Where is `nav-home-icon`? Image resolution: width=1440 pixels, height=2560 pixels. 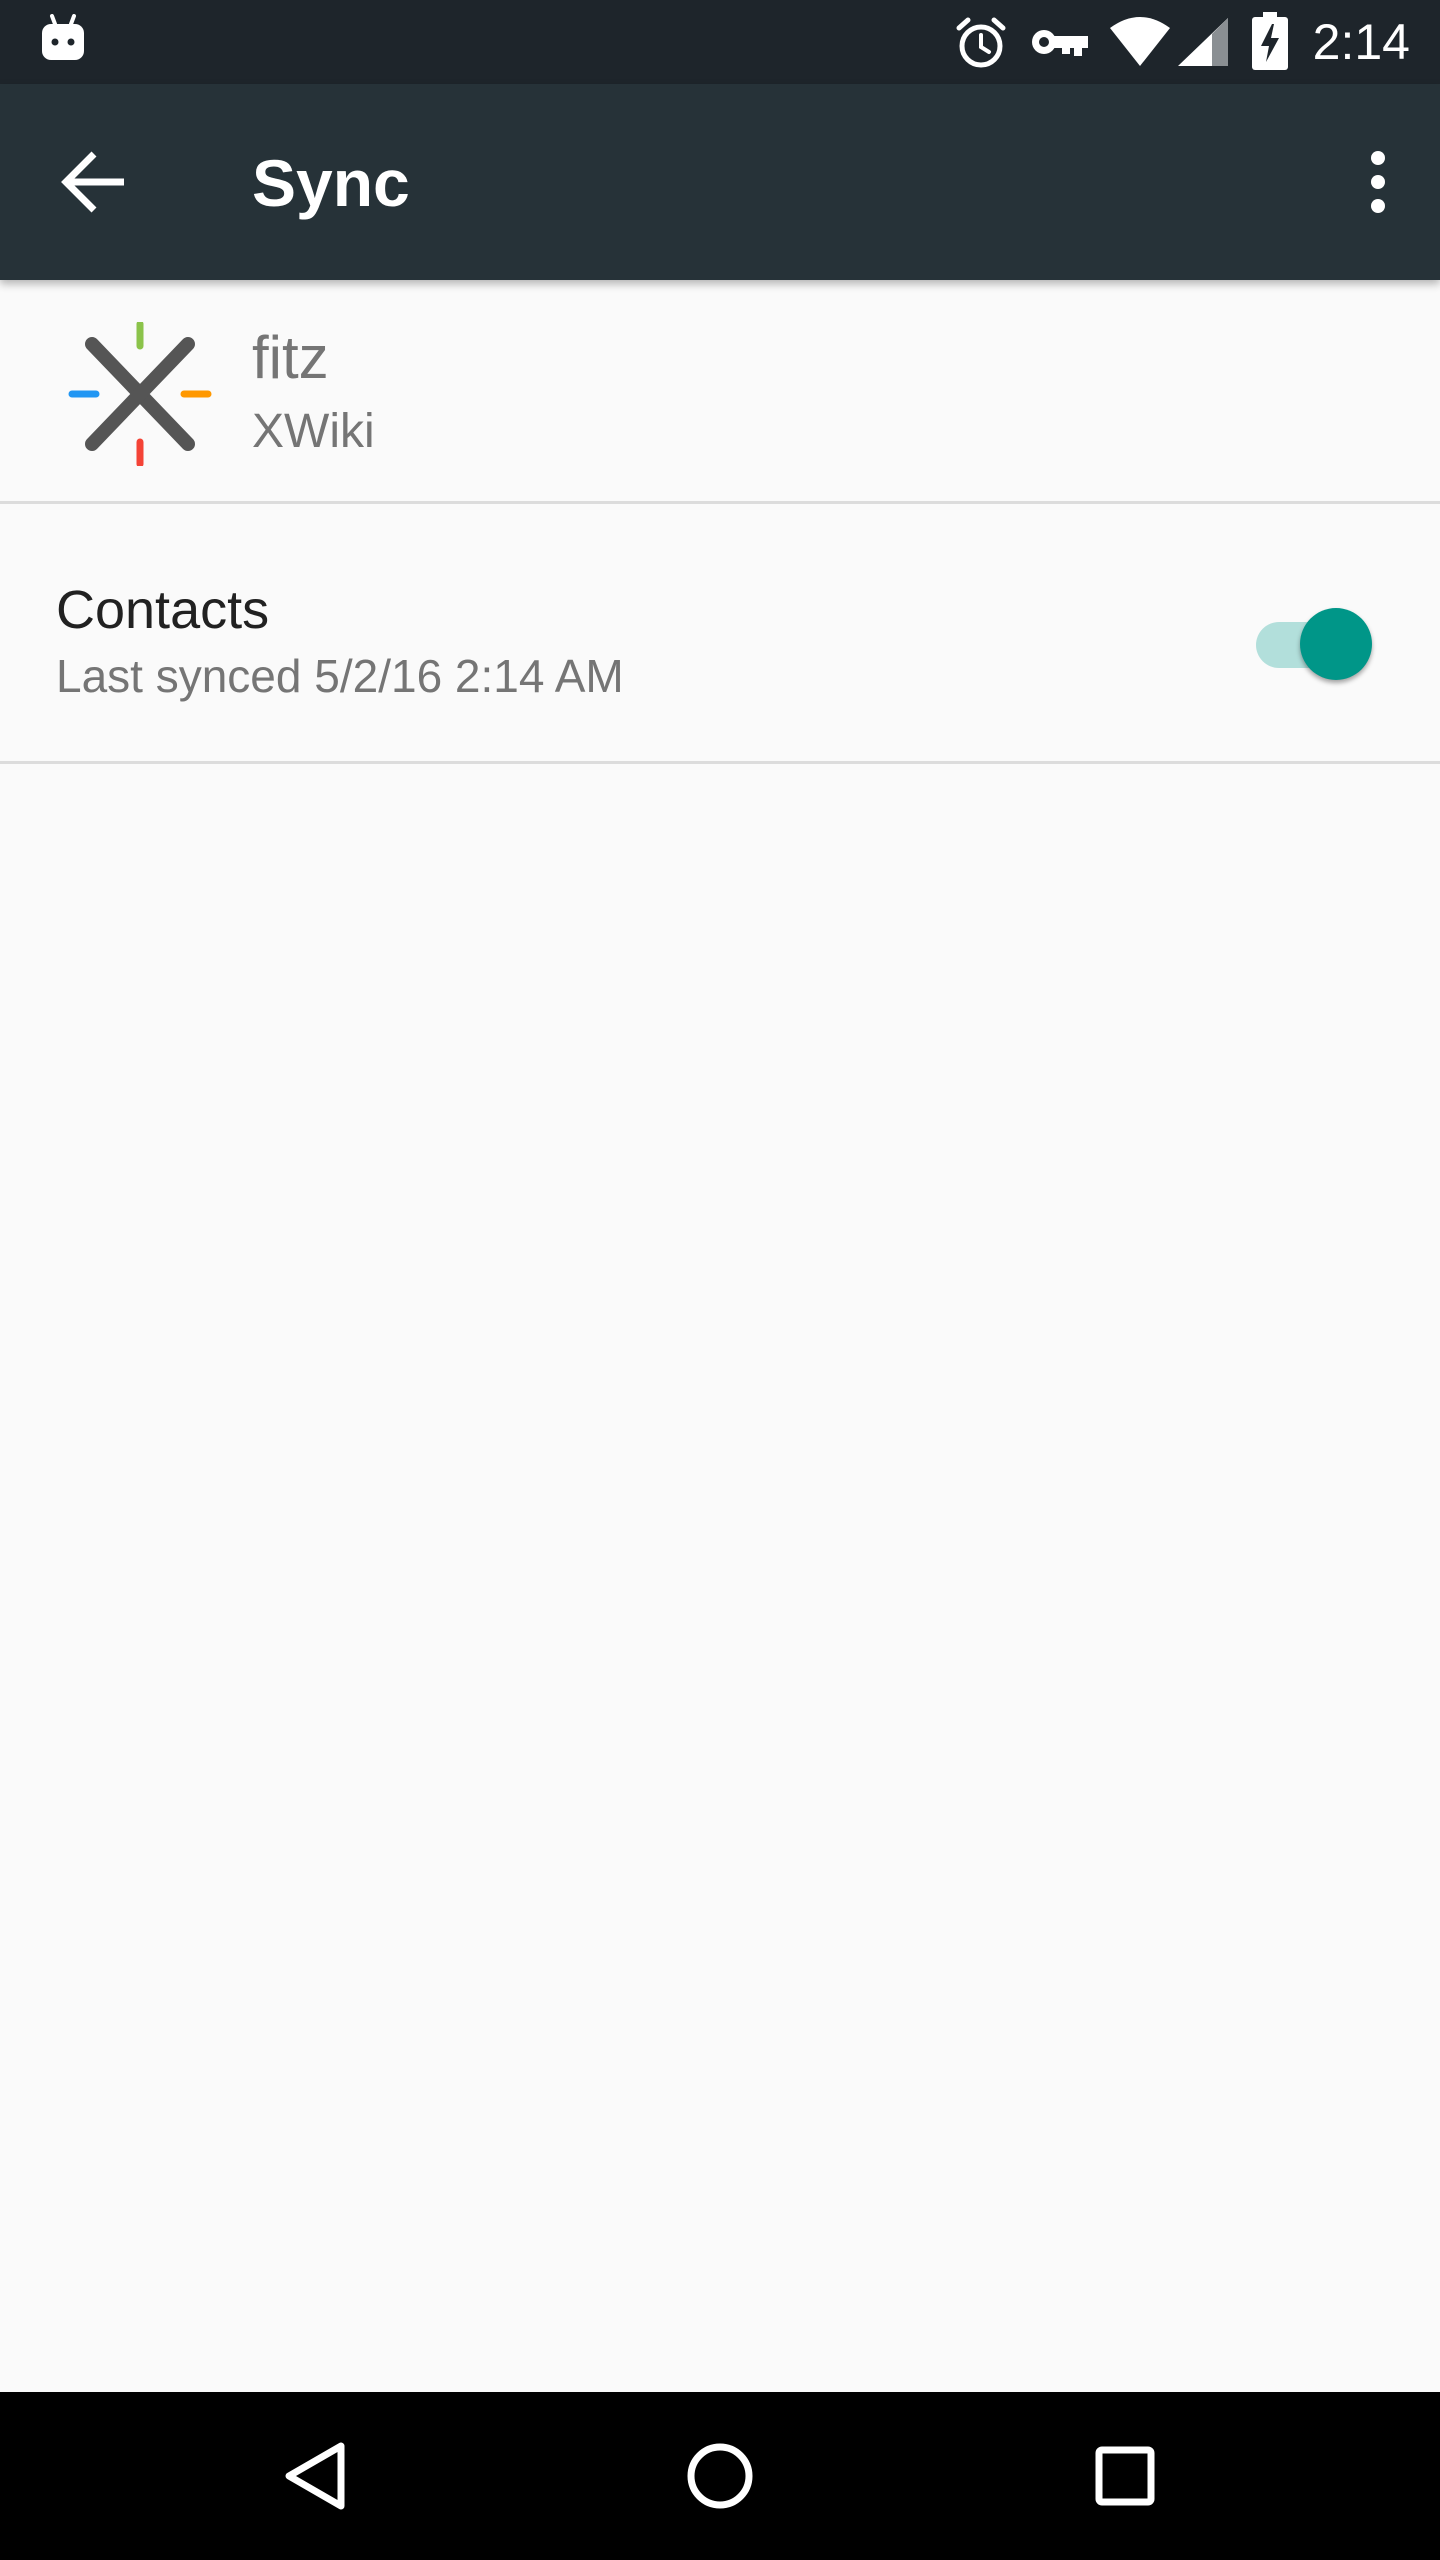
nav-home-icon is located at coordinates (720, 2476).